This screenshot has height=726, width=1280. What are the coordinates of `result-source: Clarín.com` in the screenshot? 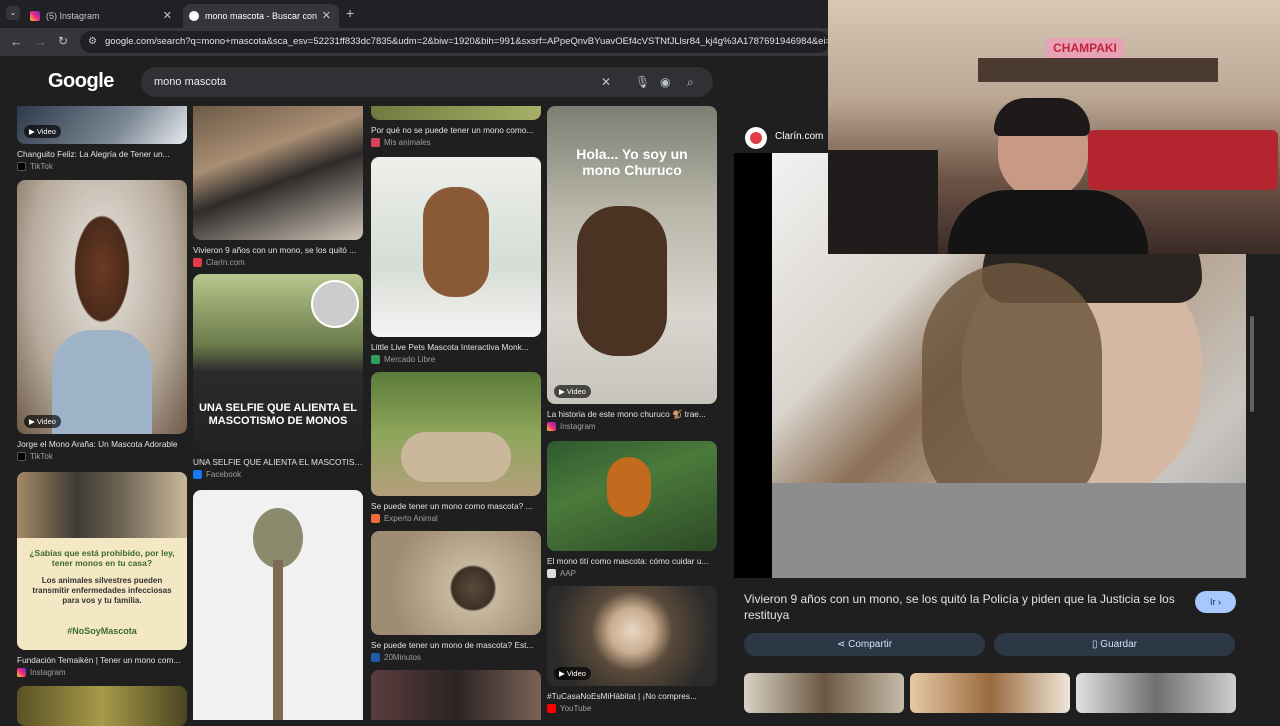 It's located at (278, 262).